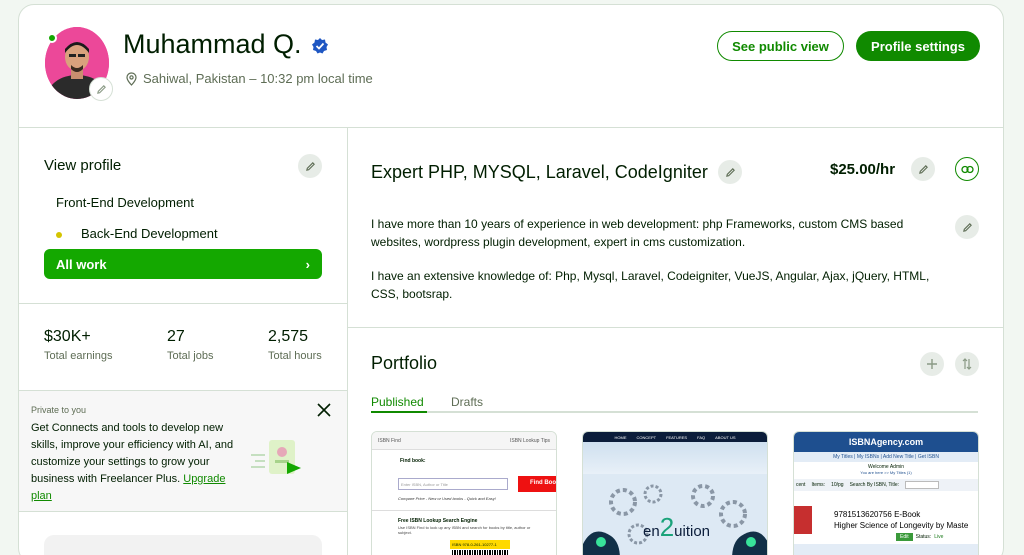  What do you see at coordinates (537, 484) in the screenshot?
I see `thumb-find-button: Find Boo` at bounding box center [537, 484].